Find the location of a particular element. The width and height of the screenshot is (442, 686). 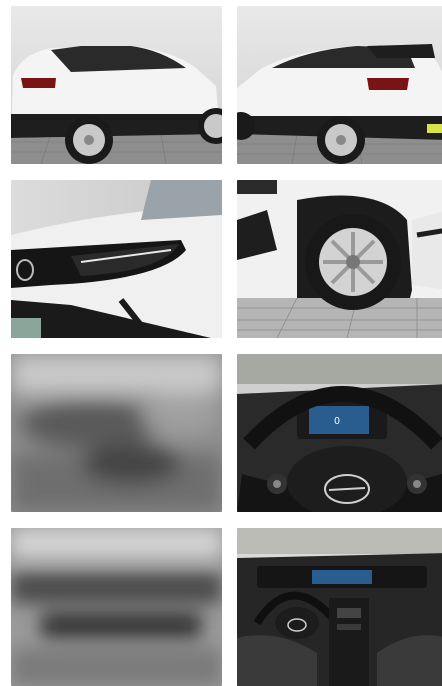

car-rear-right-photo is located at coordinates (339, 85).